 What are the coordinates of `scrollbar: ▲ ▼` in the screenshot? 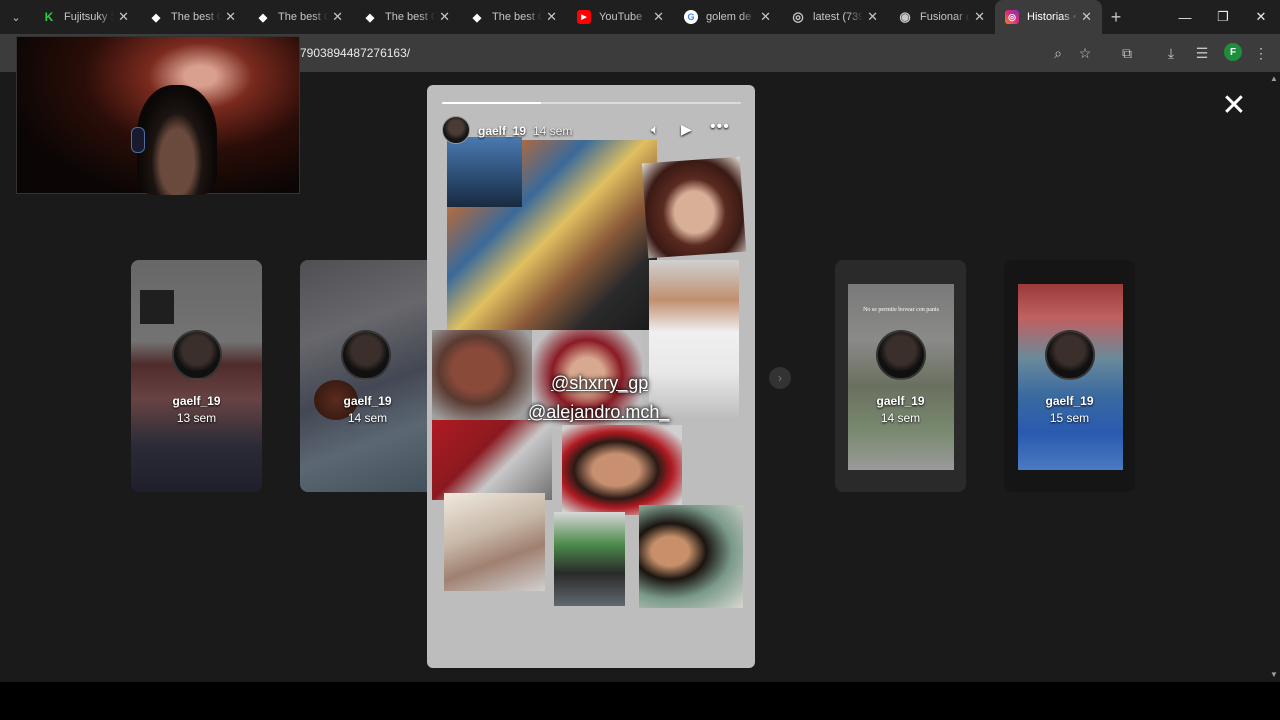 It's located at (1273, 377).